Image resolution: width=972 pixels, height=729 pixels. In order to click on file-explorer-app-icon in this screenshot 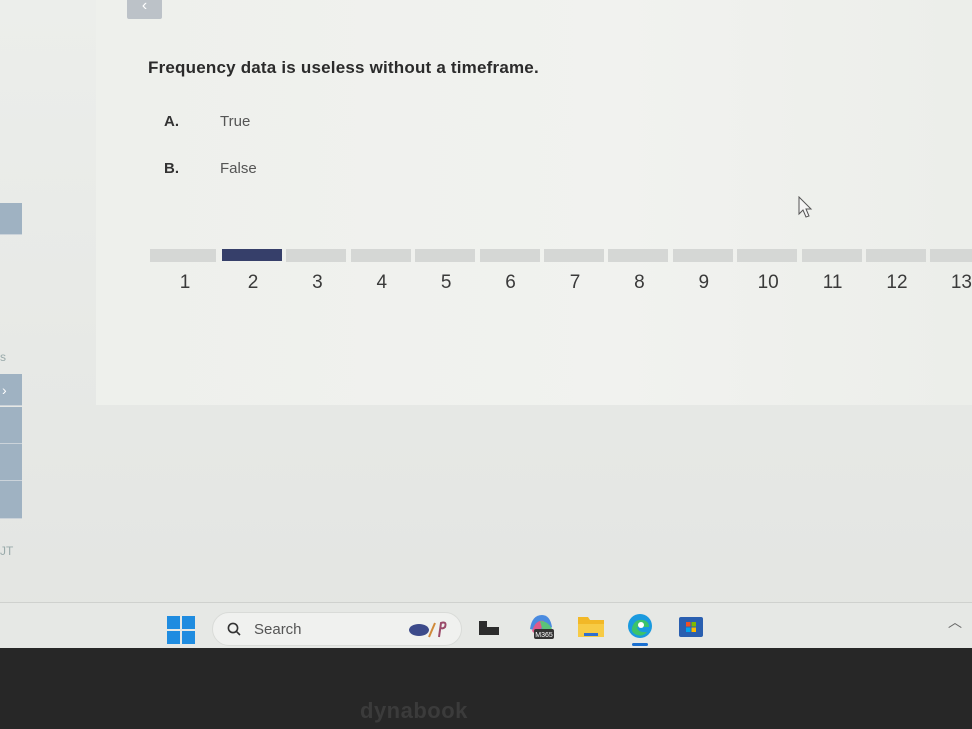, I will do `click(591, 626)`.